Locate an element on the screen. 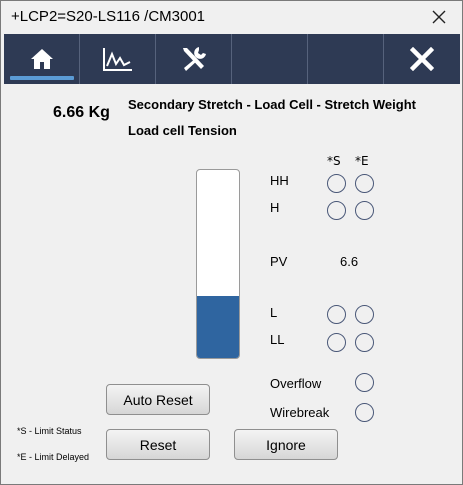  h-delay-lamp is located at coordinates (364, 210).